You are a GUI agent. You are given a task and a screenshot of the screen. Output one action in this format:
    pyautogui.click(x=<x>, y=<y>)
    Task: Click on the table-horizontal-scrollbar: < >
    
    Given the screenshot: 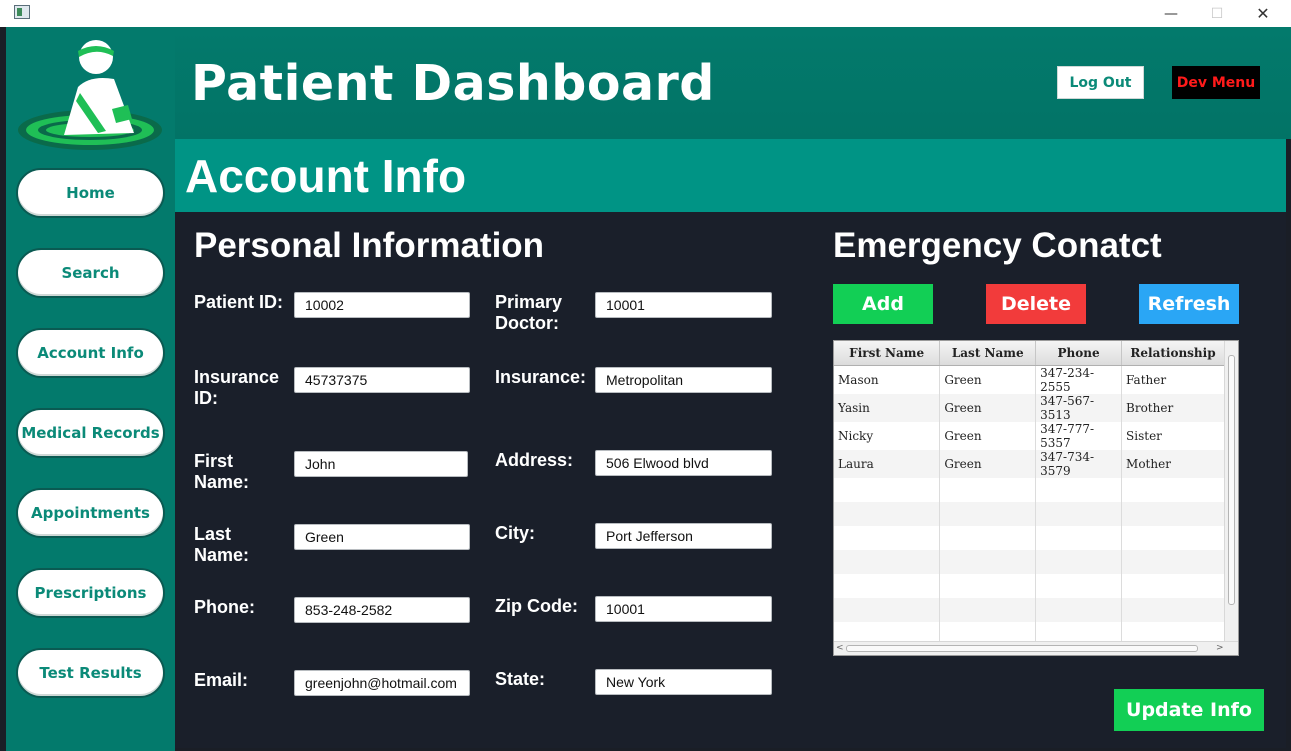 What is the action you would take?
    pyautogui.click(x=1036, y=648)
    